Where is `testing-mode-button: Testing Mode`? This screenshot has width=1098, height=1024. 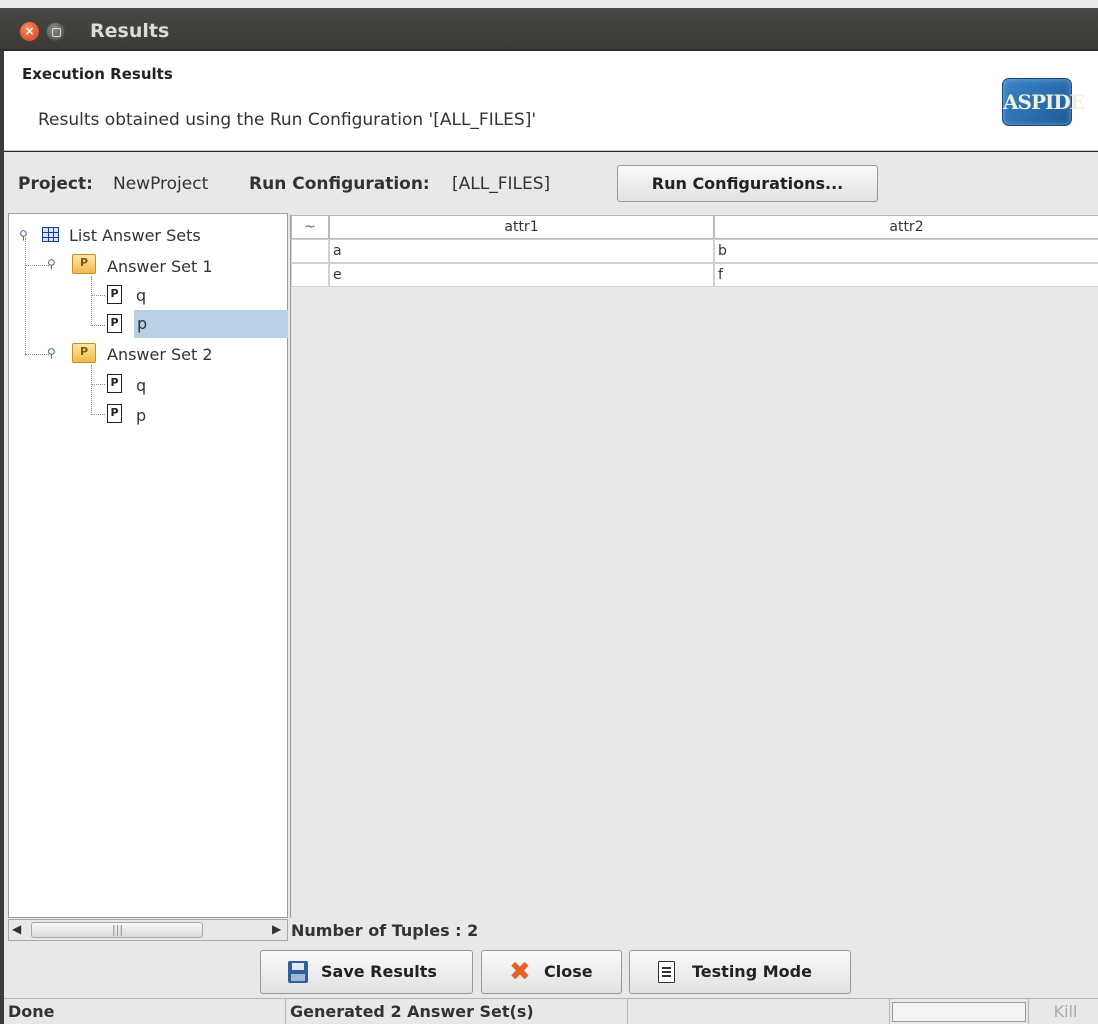 testing-mode-button: Testing Mode is located at coordinates (740, 972).